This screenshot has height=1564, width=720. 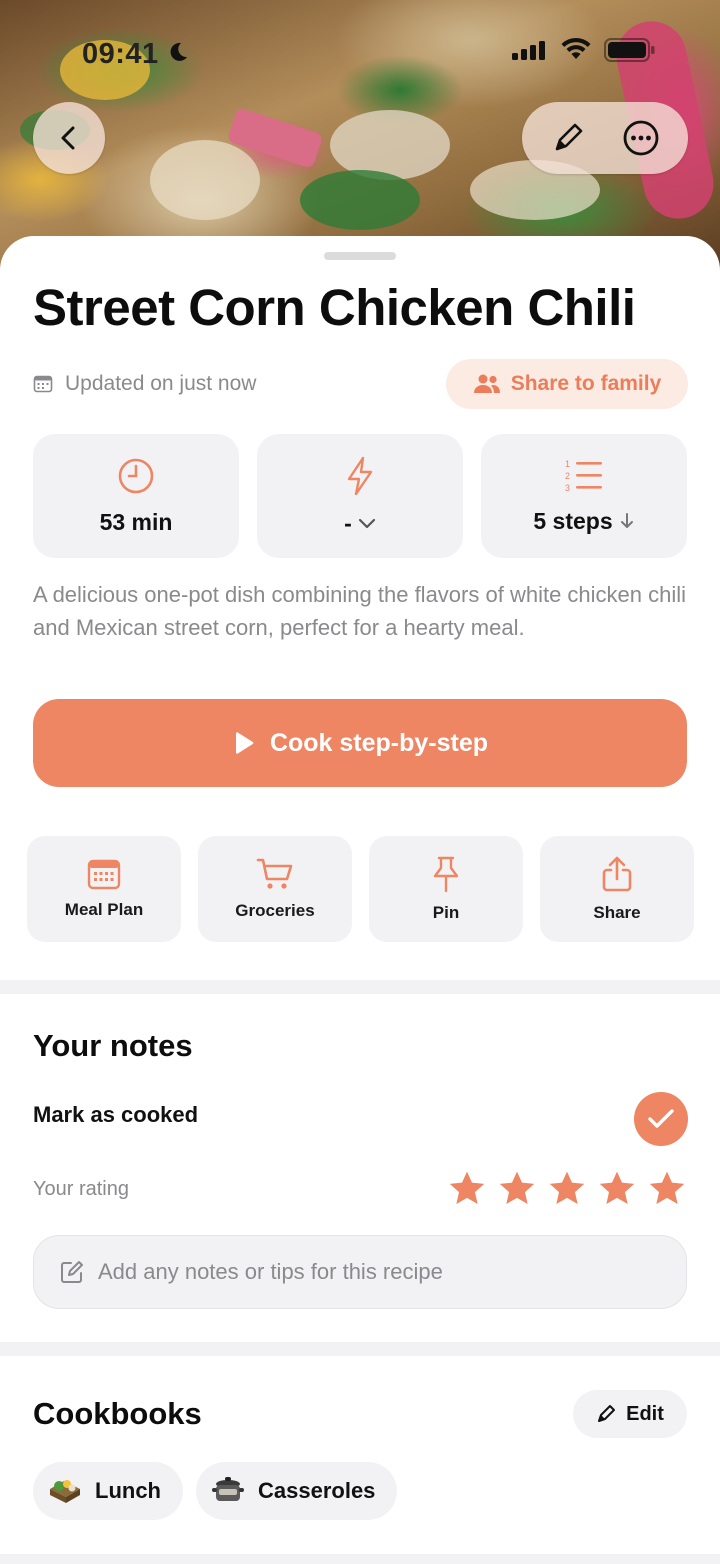 I want to click on calendar-small-icon, so click(x=43, y=384).